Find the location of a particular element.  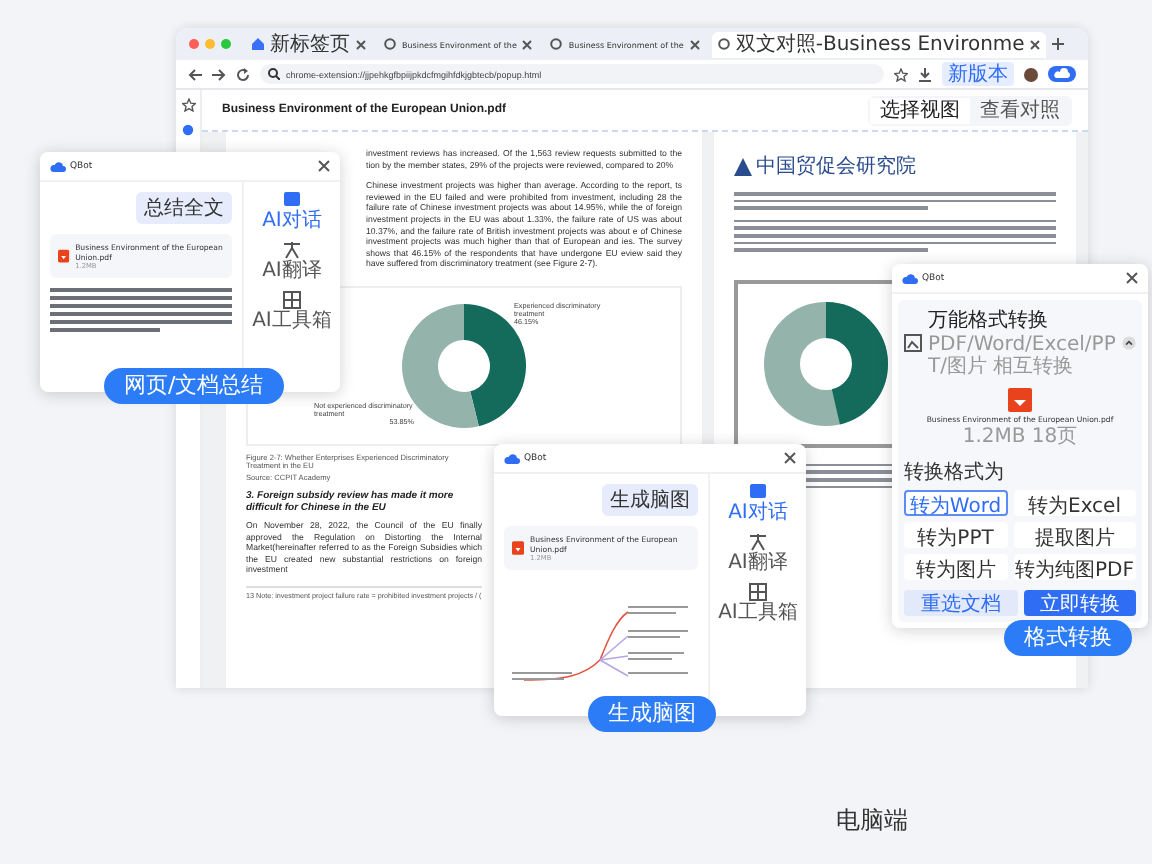

feature-label: 网页/文档总结 is located at coordinates (194, 386).